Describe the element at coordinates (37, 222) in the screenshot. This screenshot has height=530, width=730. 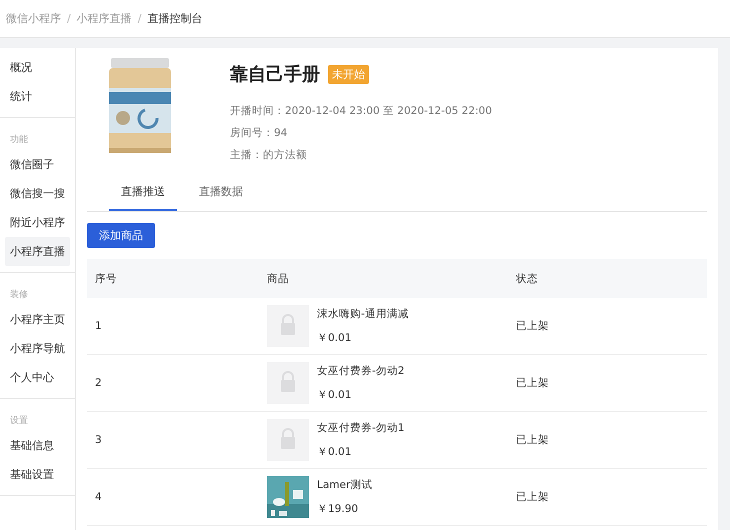
I see `sidebar-item: 附近小程序` at that location.